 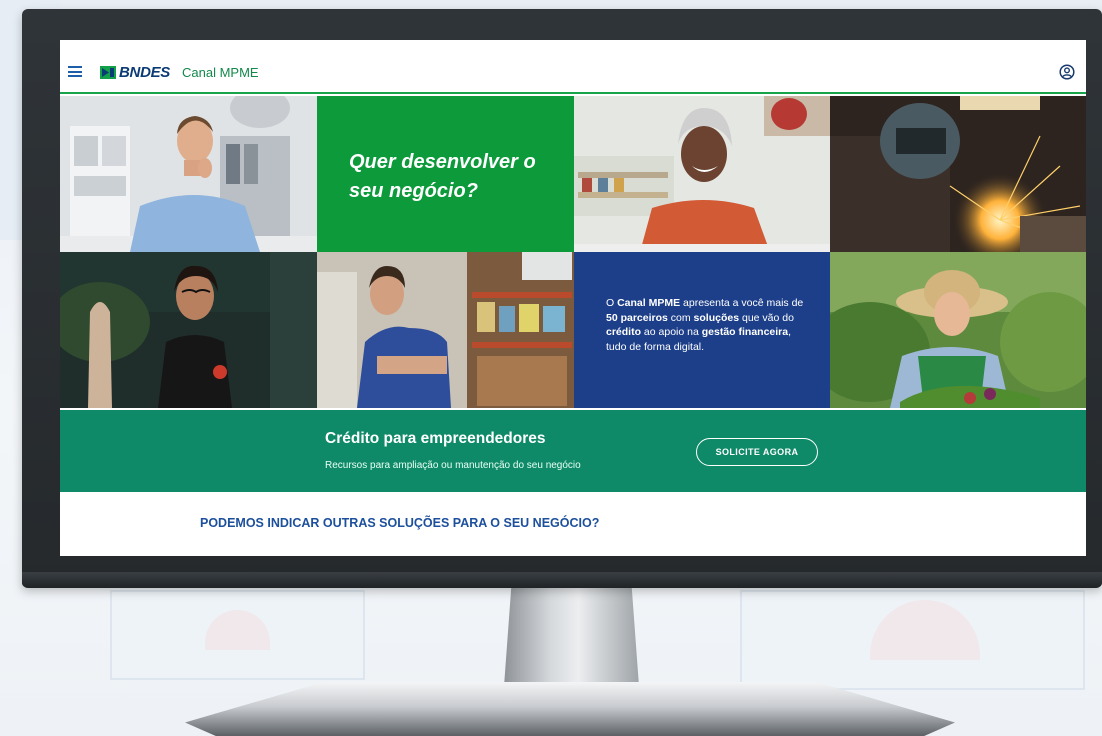 I want to click on monitor-stand-base, so click(x=570, y=709).